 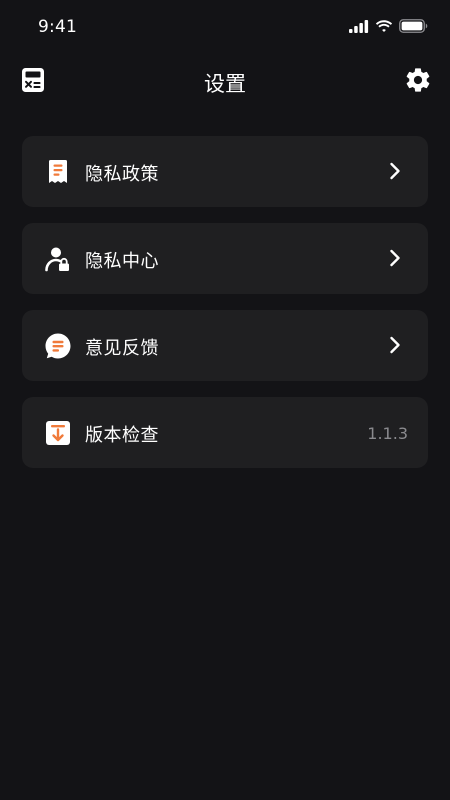 I want to click on settings-button, so click(x=418, y=80).